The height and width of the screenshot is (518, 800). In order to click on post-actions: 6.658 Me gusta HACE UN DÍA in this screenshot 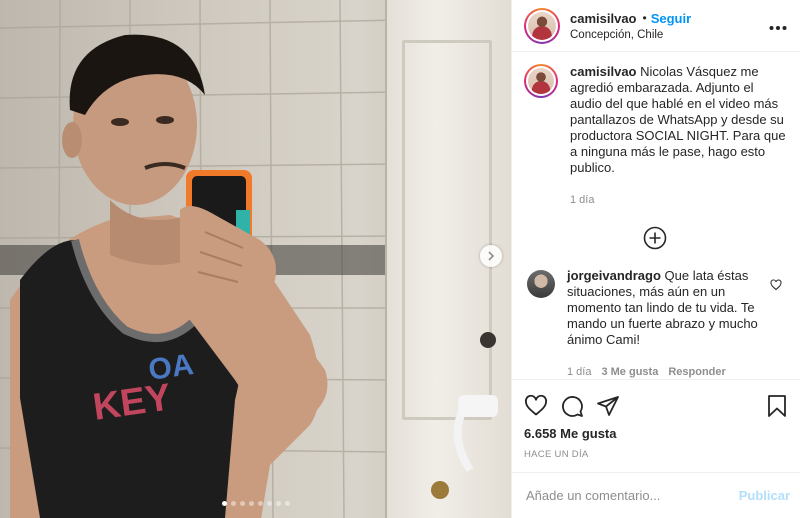, I will do `click(656, 425)`.